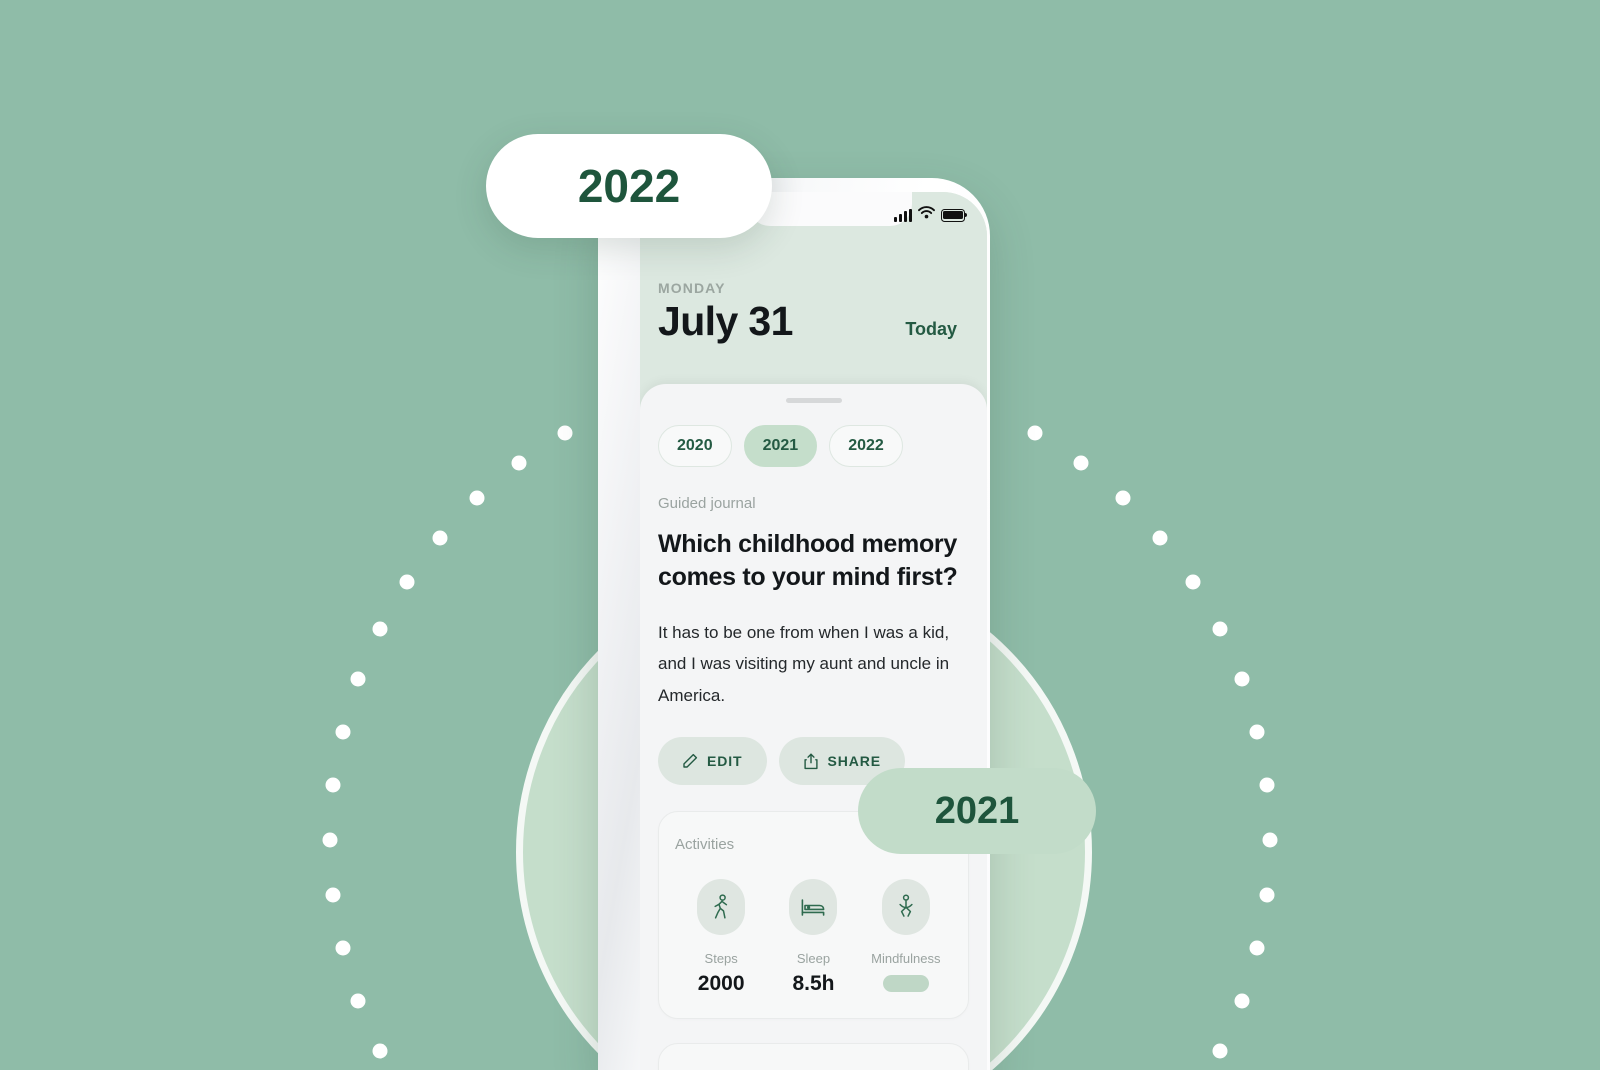 The height and width of the screenshot is (1070, 1600). I want to click on edit-button: EDIT, so click(712, 761).